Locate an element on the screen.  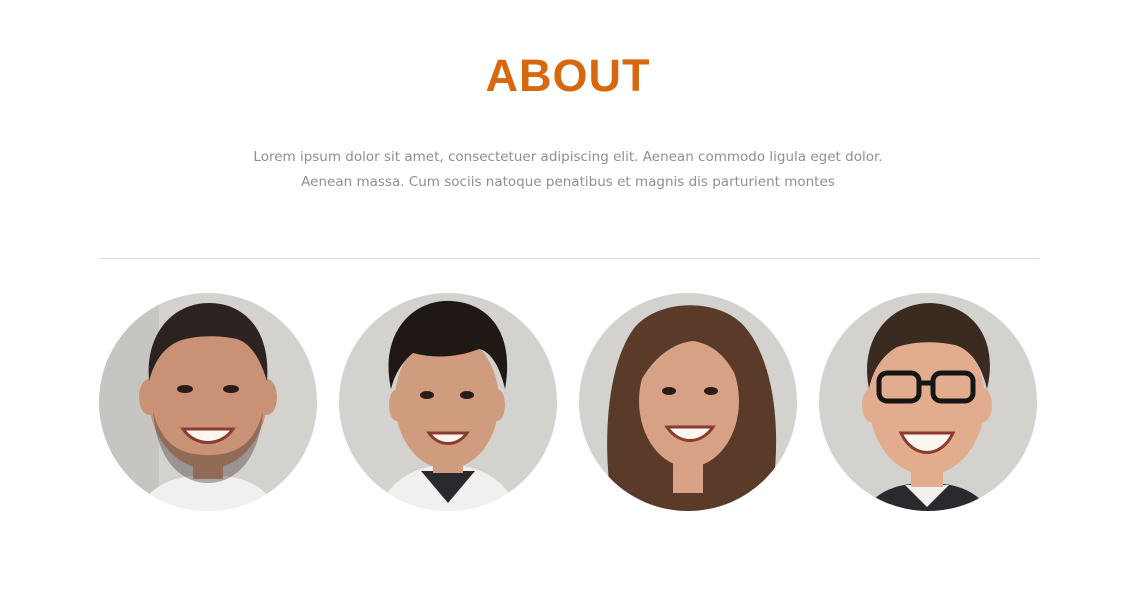
man-with-glasses-laughing-portrait is located at coordinates (928, 402).